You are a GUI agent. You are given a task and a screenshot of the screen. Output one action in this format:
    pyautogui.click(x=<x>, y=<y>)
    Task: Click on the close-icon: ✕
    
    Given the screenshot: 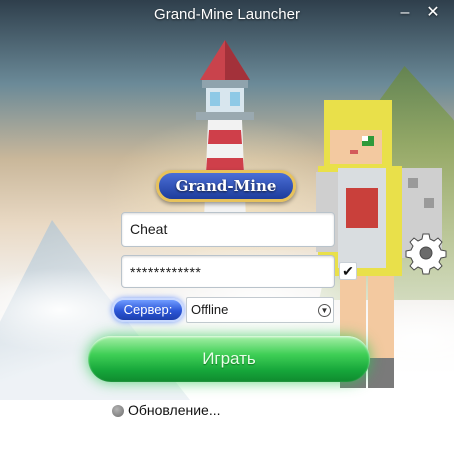 What is the action you would take?
    pyautogui.click(x=433, y=12)
    